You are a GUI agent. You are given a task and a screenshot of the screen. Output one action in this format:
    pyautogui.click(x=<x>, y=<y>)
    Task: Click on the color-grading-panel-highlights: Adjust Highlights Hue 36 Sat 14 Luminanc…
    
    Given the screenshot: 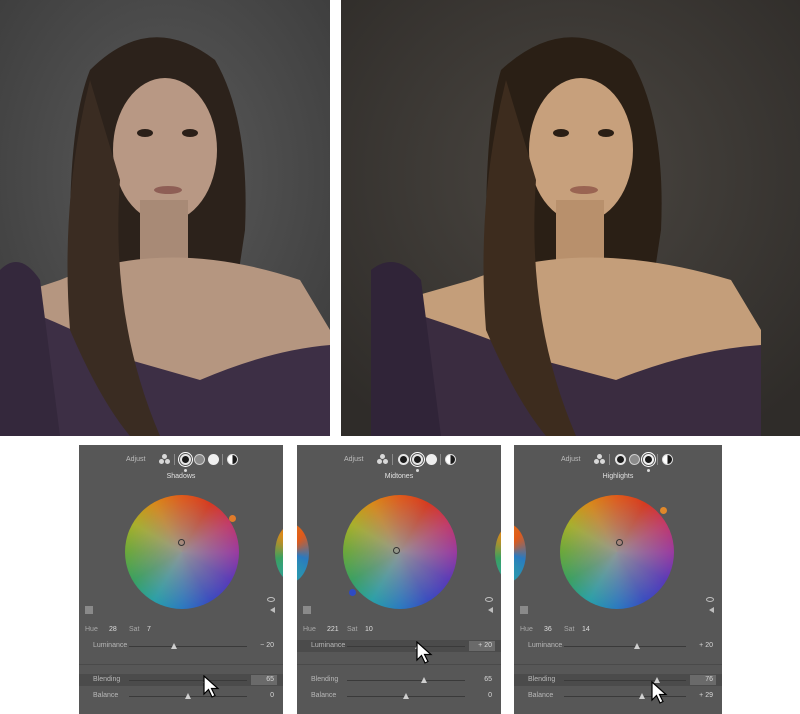 What is the action you would take?
    pyautogui.click(x=618, y=579)
    